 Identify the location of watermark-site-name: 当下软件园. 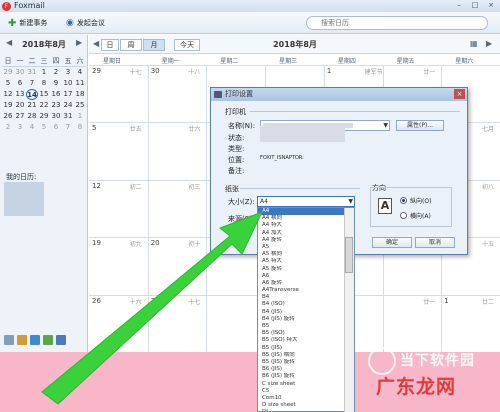
(437, 361).